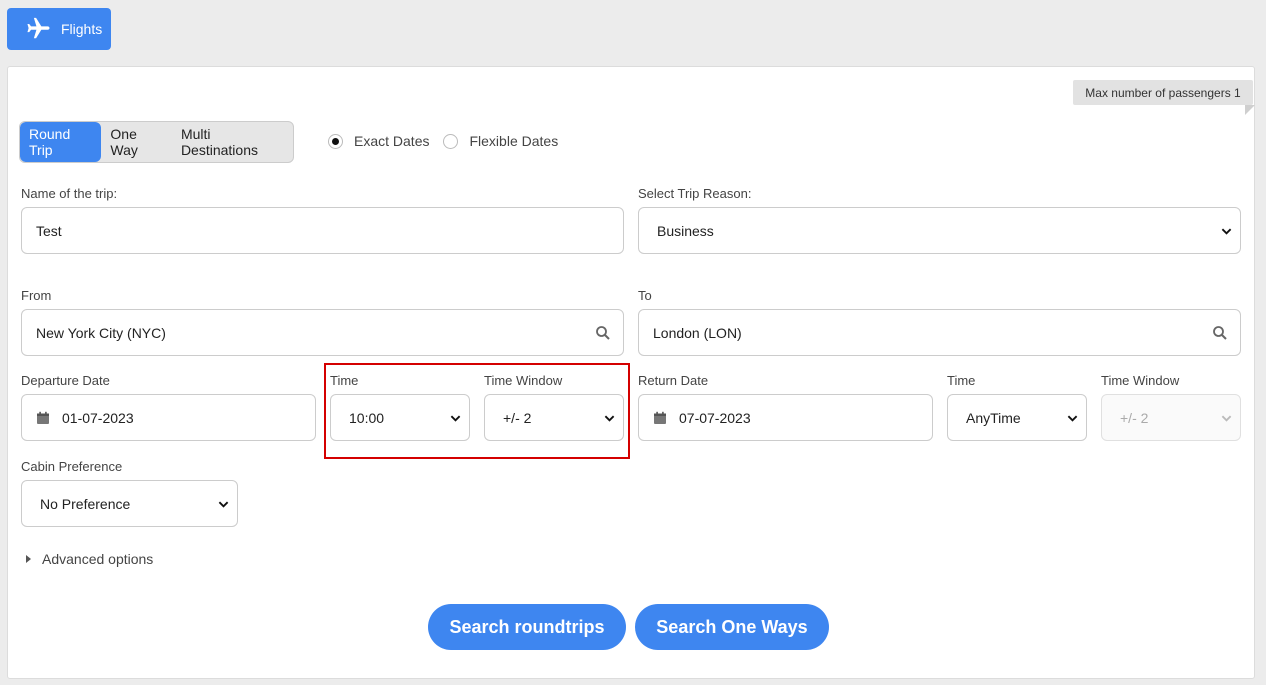  I want to click on radio-flexible-dates: Flexible Dates, so click(500, 141).